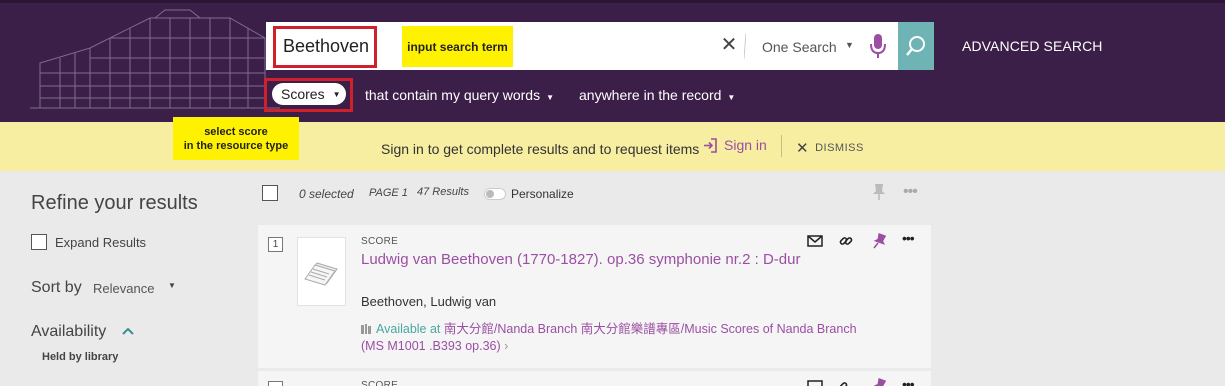  I want to click on signin-icon, so click(710, 145).